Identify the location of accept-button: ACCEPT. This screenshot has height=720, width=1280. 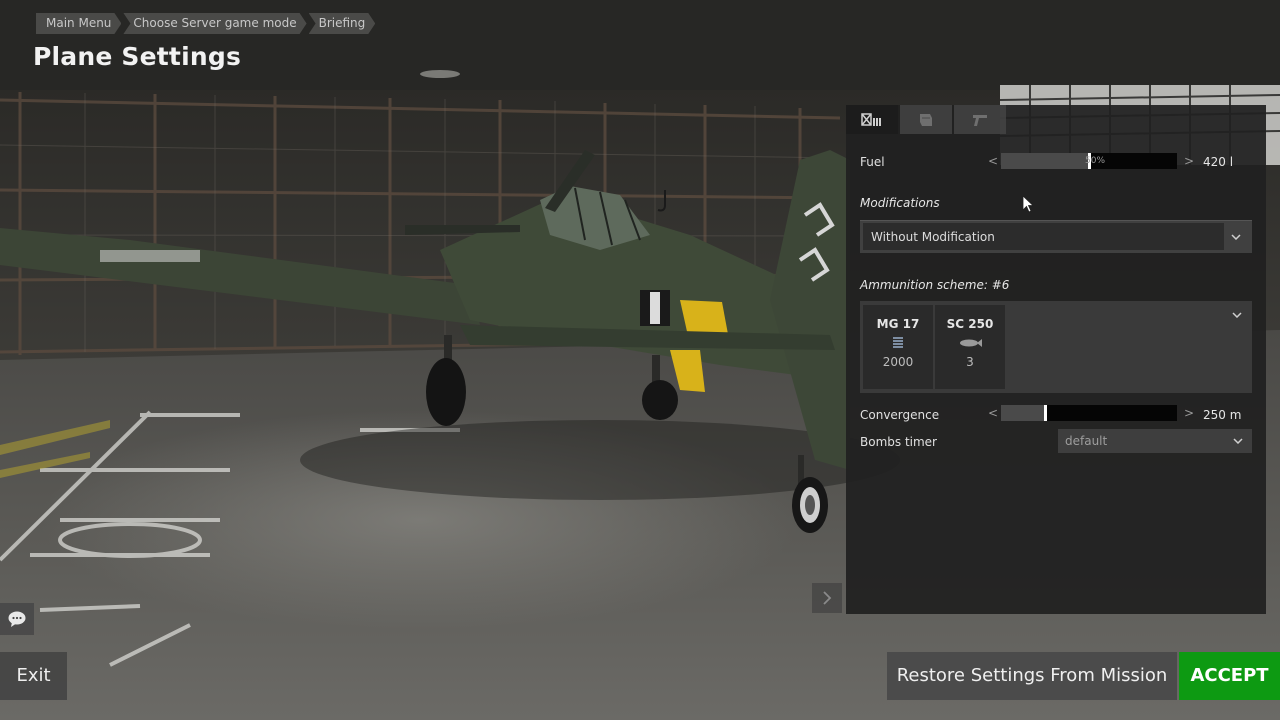
(1229, 676).